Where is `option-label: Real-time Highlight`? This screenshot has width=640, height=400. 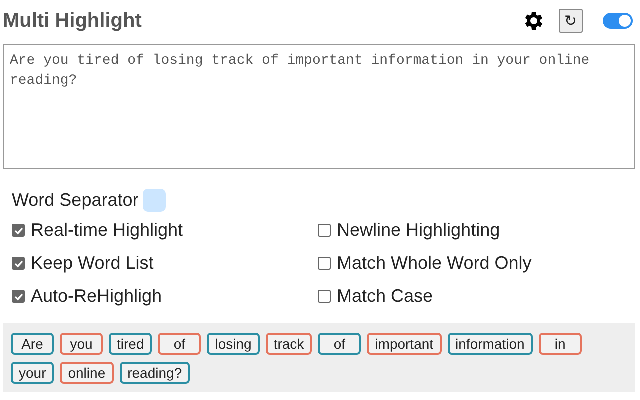
option-label: Real-time Highlight is located at coordinates (107, 230).